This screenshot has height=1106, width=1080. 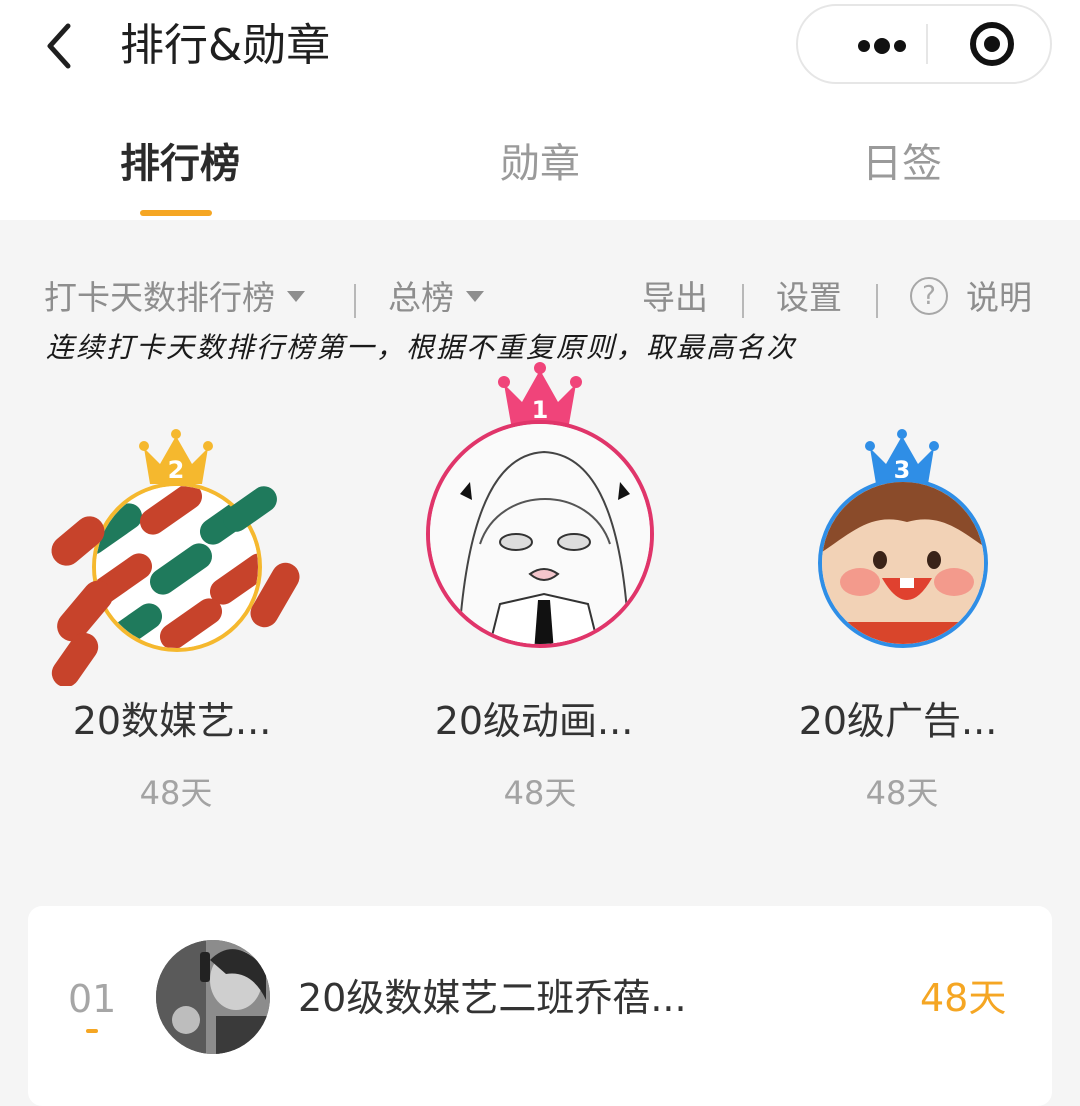 What do you see at coordinates (540, 164) in the screenshot?
I see `tab-medals: 勋章` at bounding box center [540, 164].